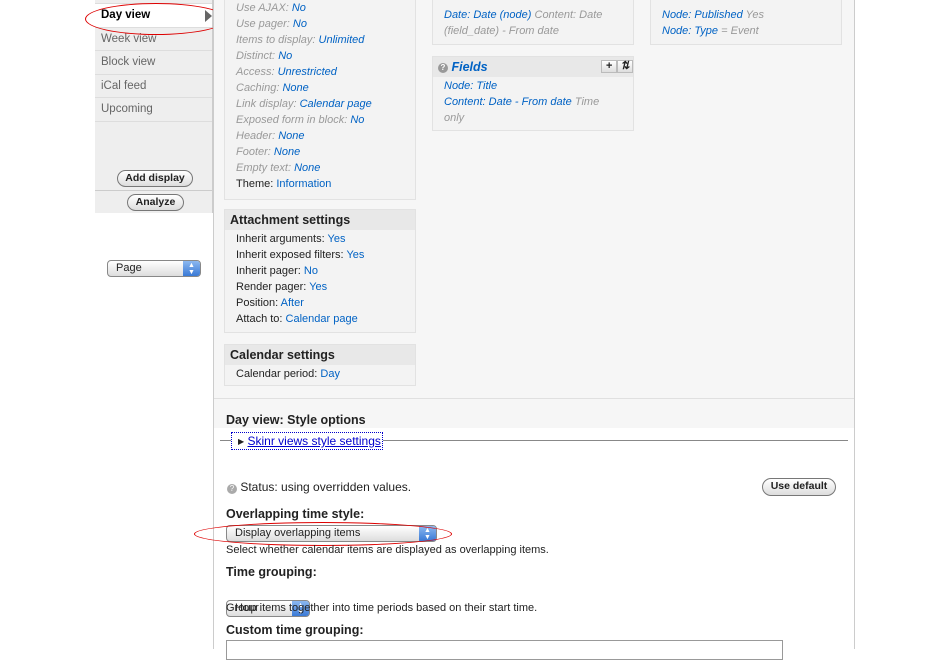 The image size is (939, 660). I want to click on setting-row: Attach to: Calendar page, so click(320, 319).